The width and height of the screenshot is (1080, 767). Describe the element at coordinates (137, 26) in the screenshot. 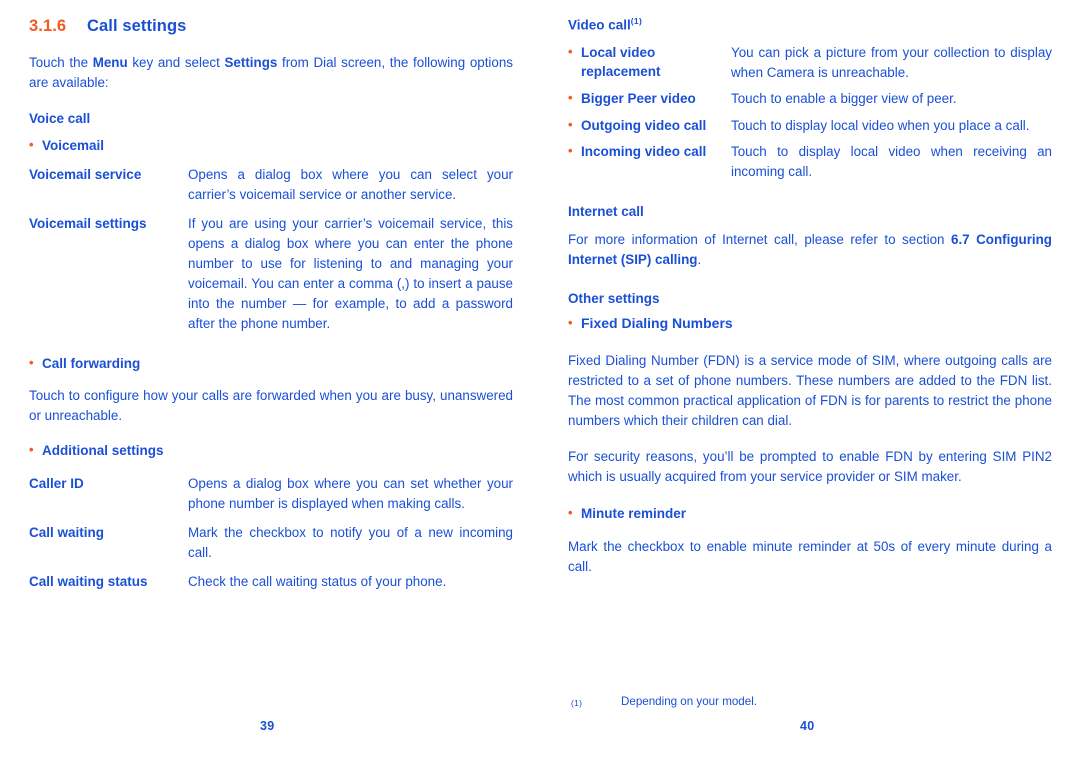

I see `section-title: Call settings` at that location.